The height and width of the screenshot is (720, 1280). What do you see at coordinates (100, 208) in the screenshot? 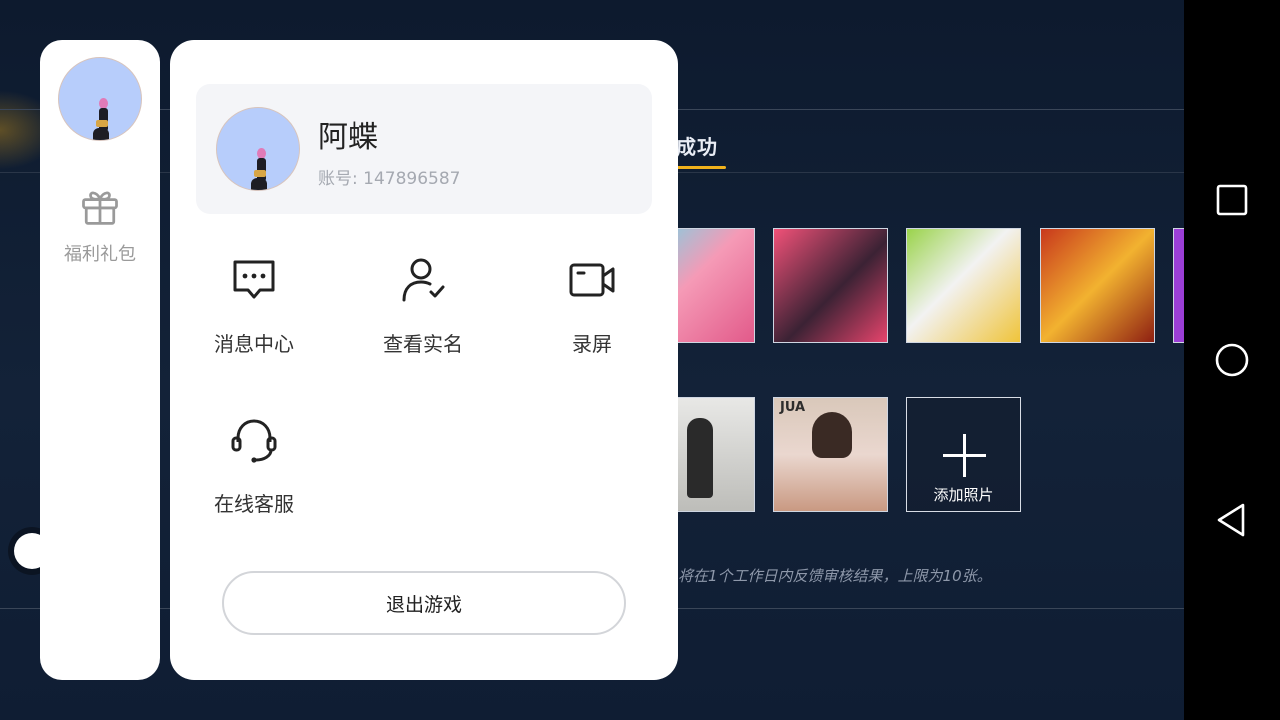
I see `gift-icon` at bounding box center [100, 208].